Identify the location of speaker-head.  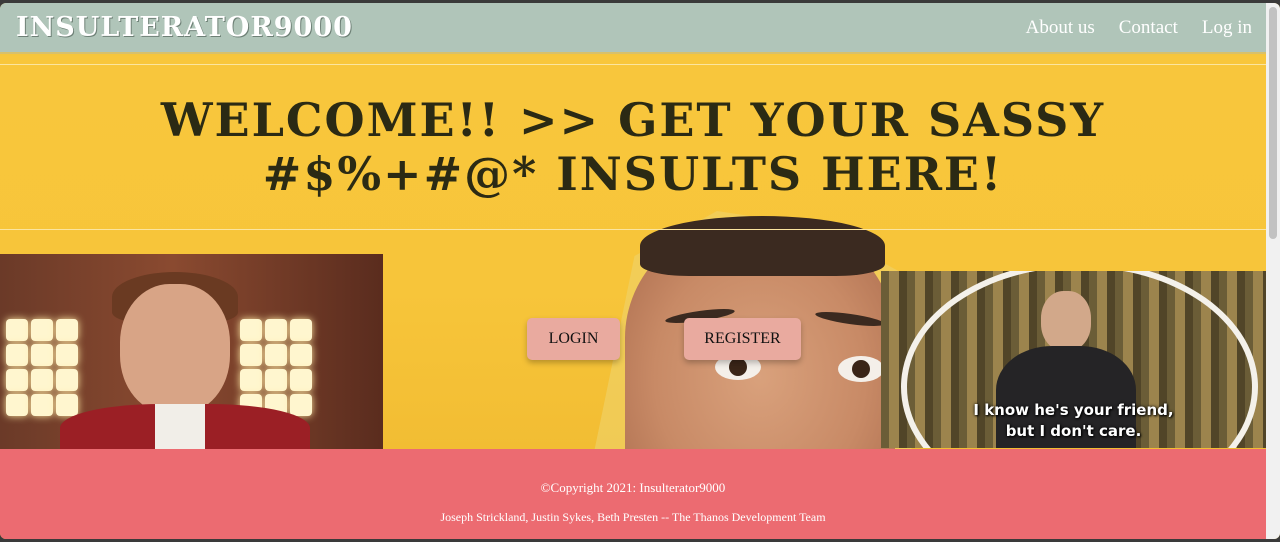
(1066, 321).